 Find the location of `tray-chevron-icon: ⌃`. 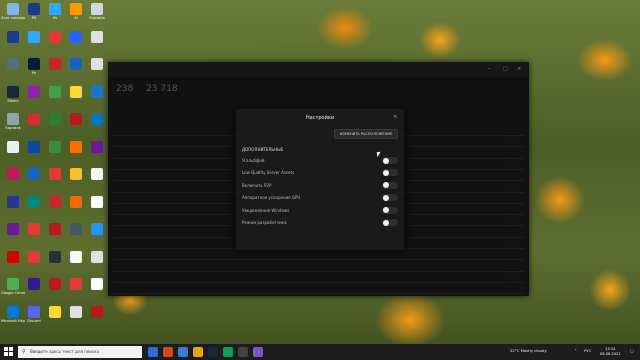

tray-chevron-icon: ⌃ is located at coordinates (575, 350).